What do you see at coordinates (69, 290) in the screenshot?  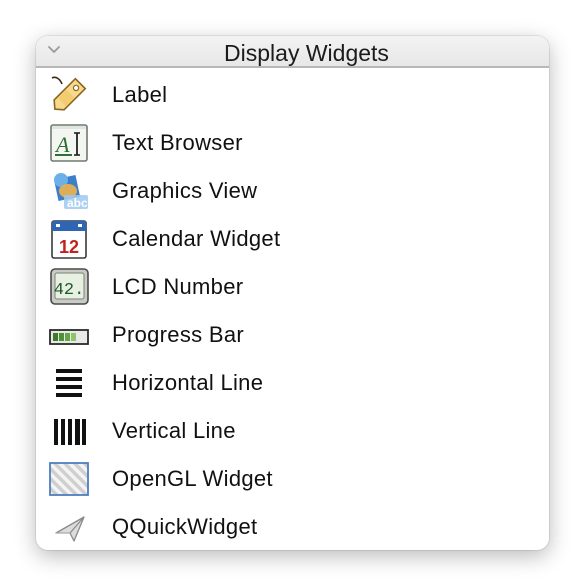 I see `svg-text: 42.` at bounding box center [69, 290].